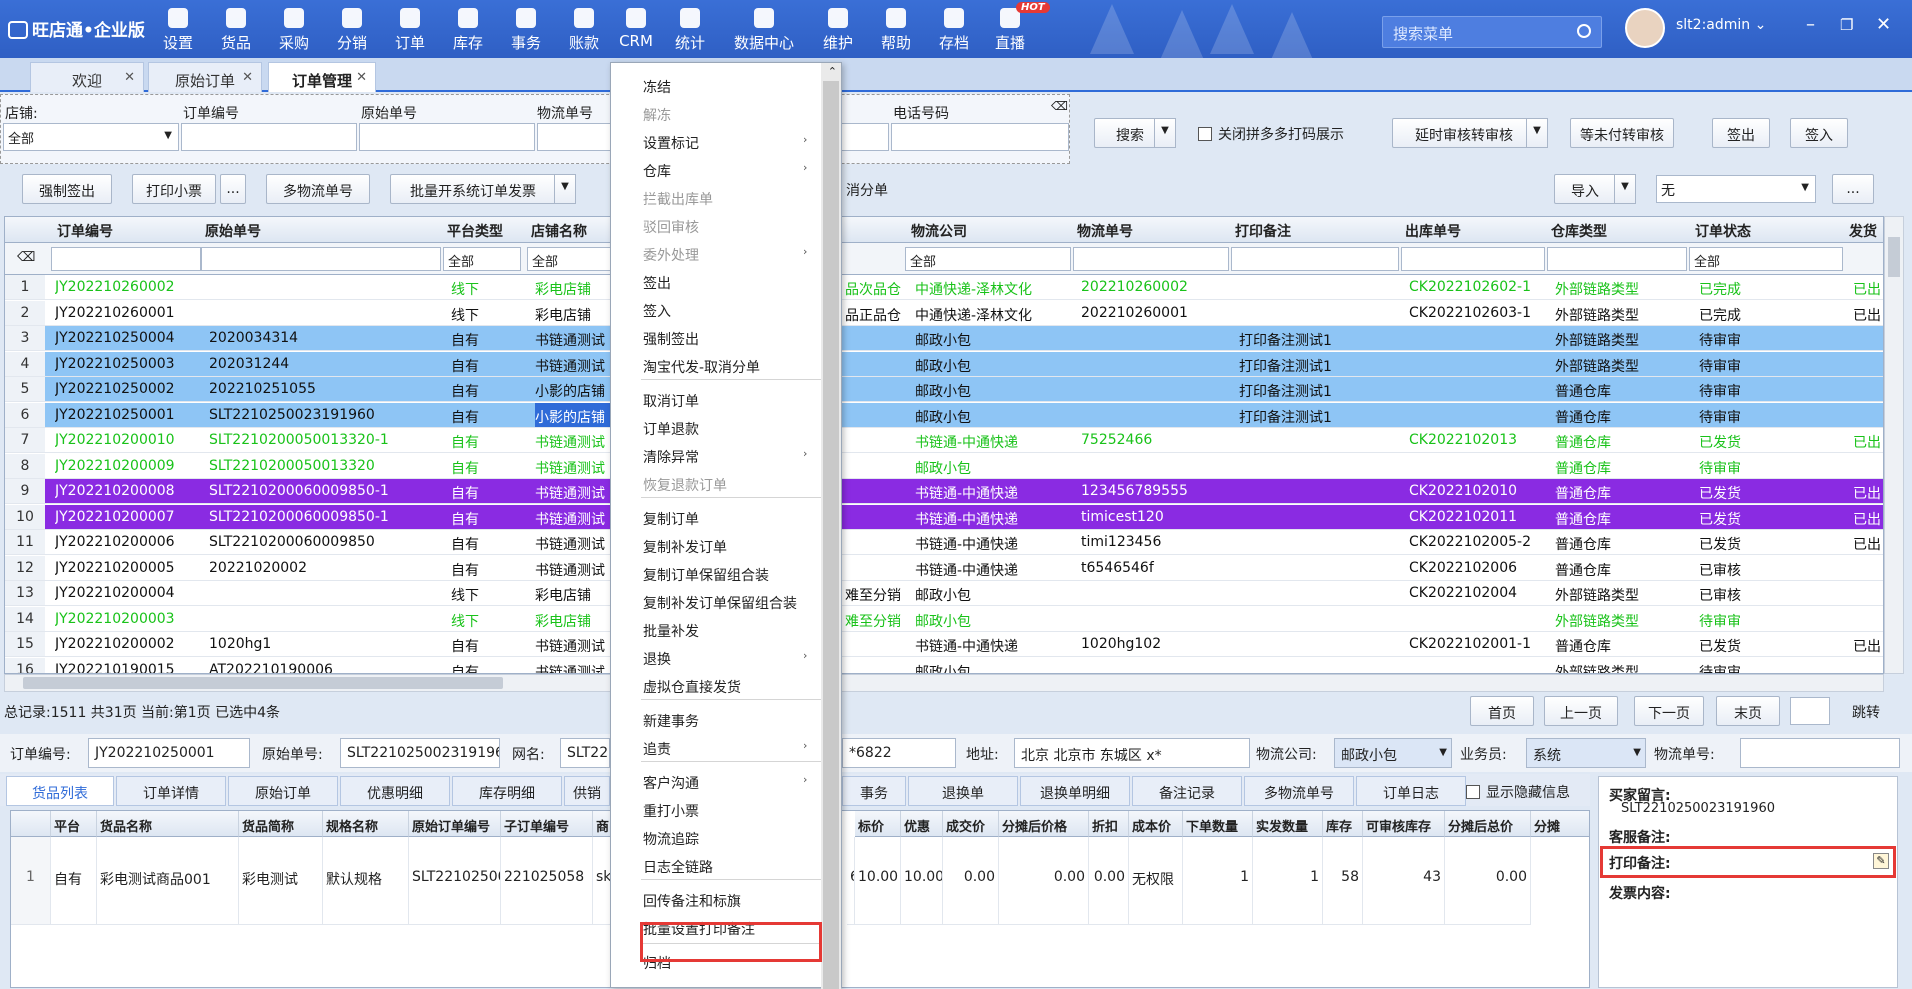 The width and height of the screenshot is (1912, 989). What do you see at coordinates (475, 231) in the screenshot?
I see `col-platform: 平台类型` at bounding box center [475, 231].